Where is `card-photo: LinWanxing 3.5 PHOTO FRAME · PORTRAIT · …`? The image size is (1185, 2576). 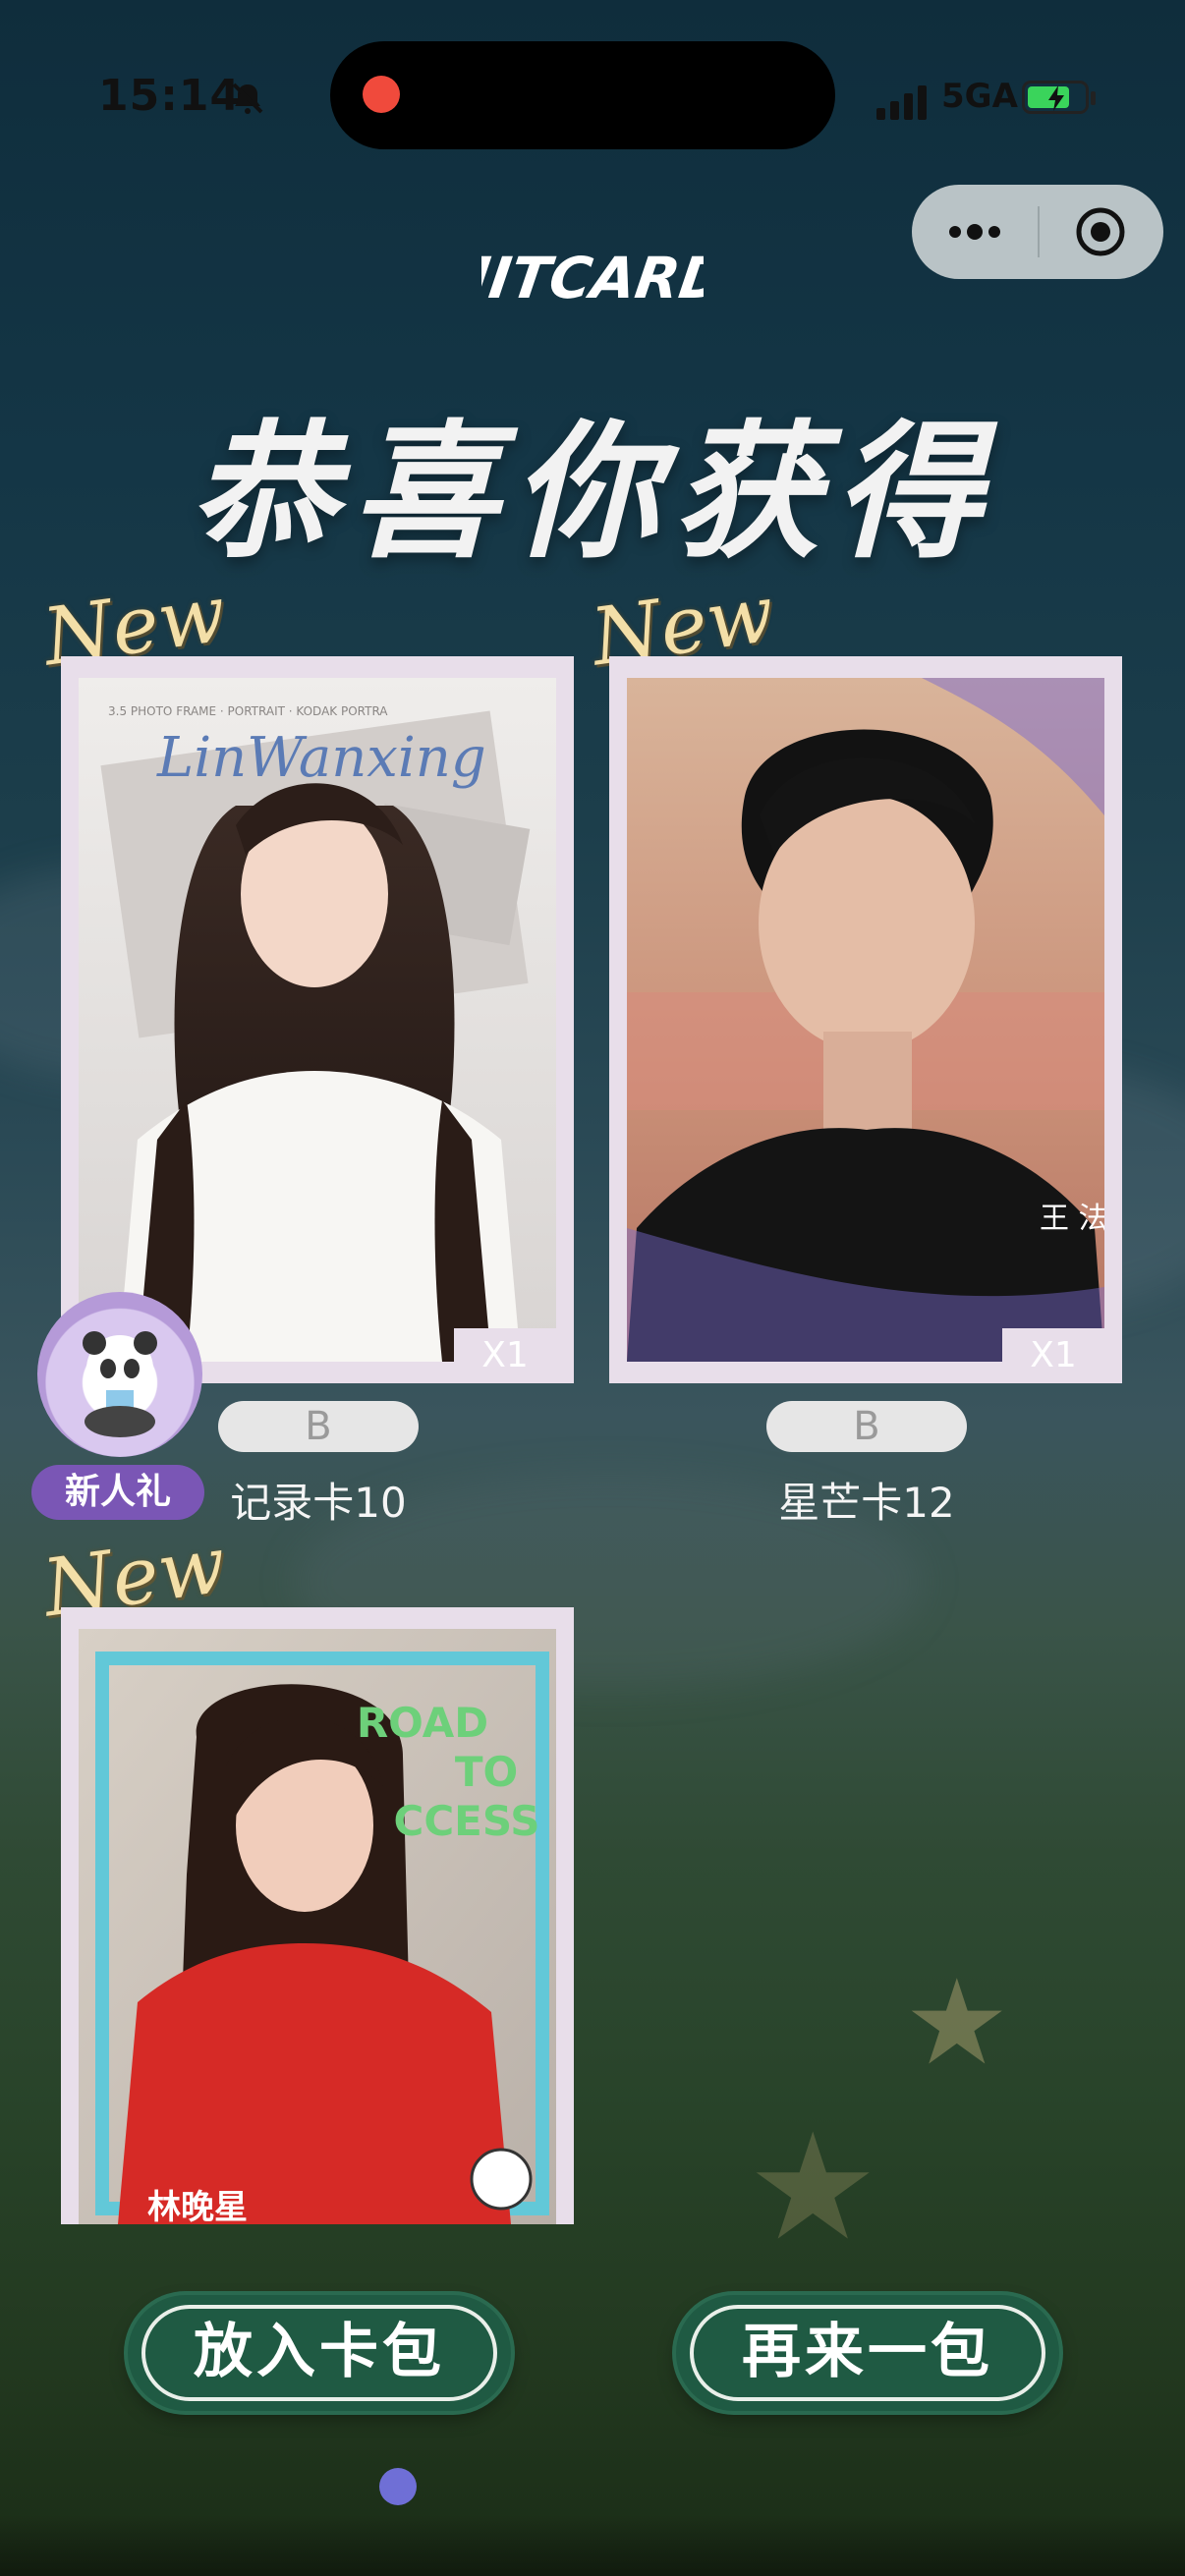 card-photo: LinWanxing 3.5 PHOTO FRAME · PORTRAIT · … is located at coordinates (318, 1020).